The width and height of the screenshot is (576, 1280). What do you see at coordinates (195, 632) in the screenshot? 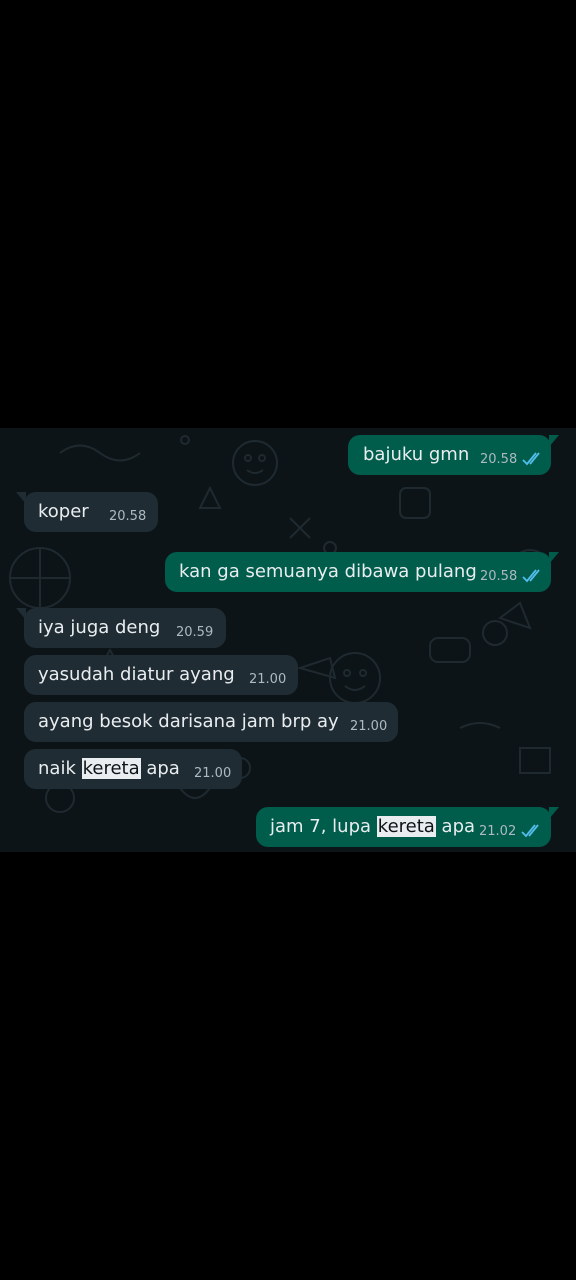
I see `message-time: 20.59` at bounding box center [195, 632].